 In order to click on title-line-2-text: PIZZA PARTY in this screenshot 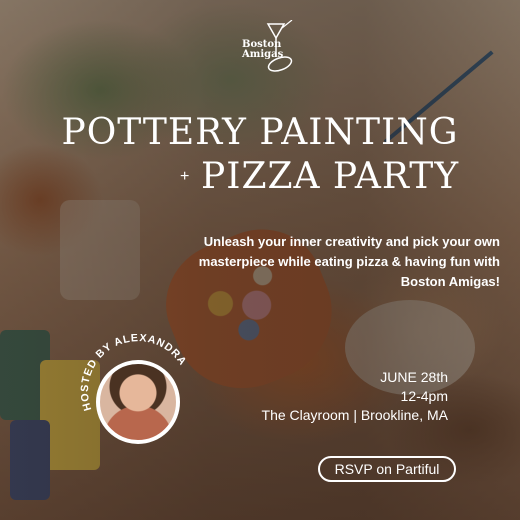, I will do `click(330, 176)`.